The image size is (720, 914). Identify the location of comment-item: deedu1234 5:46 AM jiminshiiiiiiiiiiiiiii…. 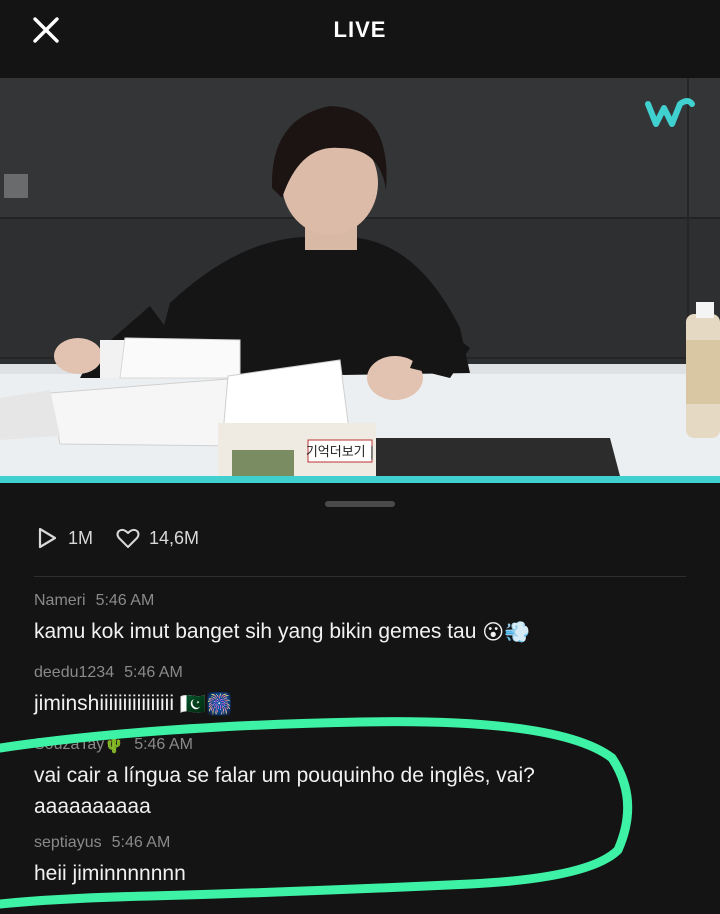
(359, 691).